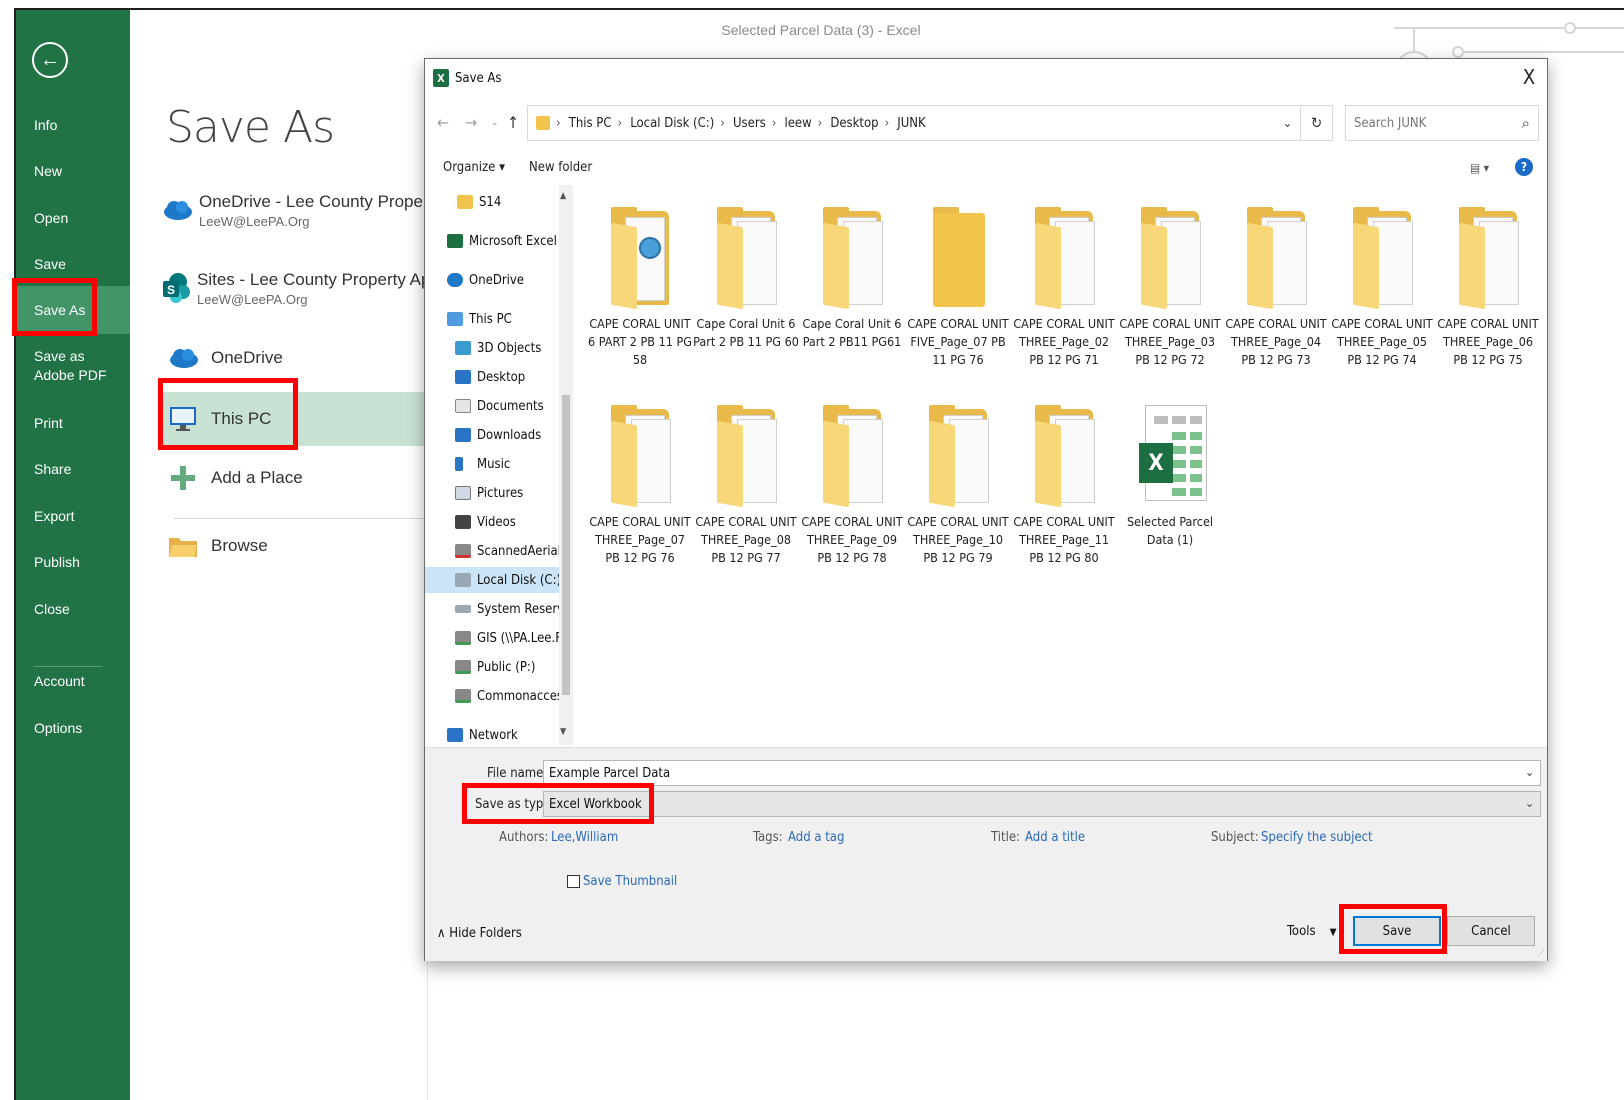 Image resolution: width=1624 pixels, height=1100 pixels. Describe the element at coordinates (73, 423) in the screenshot. I see `nav-print: Print` at that location.